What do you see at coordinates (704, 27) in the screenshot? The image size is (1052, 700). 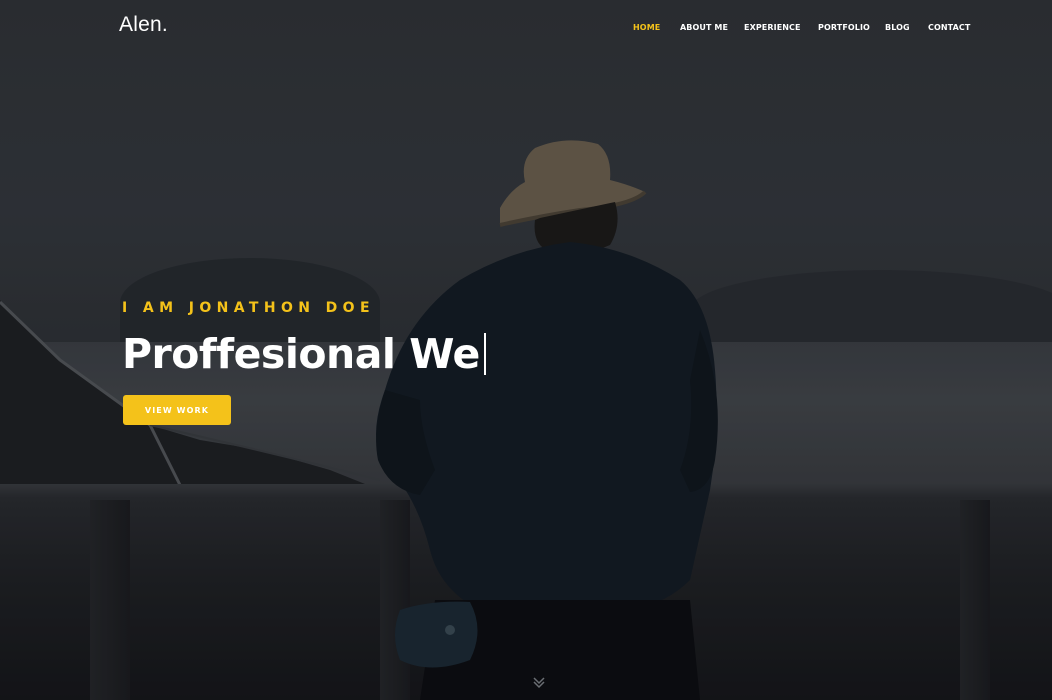 I see `nav-item-about-me: ABOUT ME` at bounding box center [704, 27].